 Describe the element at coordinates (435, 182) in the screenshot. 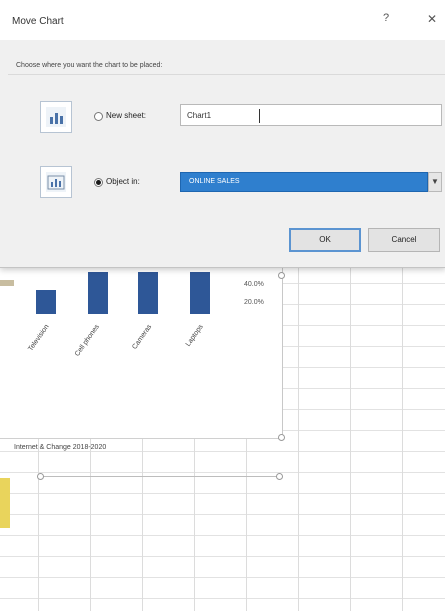

I see `chevron-down-icon: ▼` at that location.